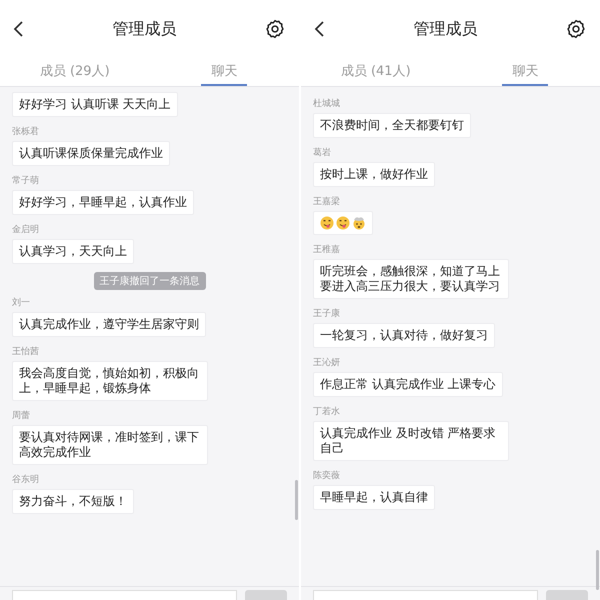 This screenshot has height=600, width=600. I want to click on sender-name: 常子萌, so click(25, 181).